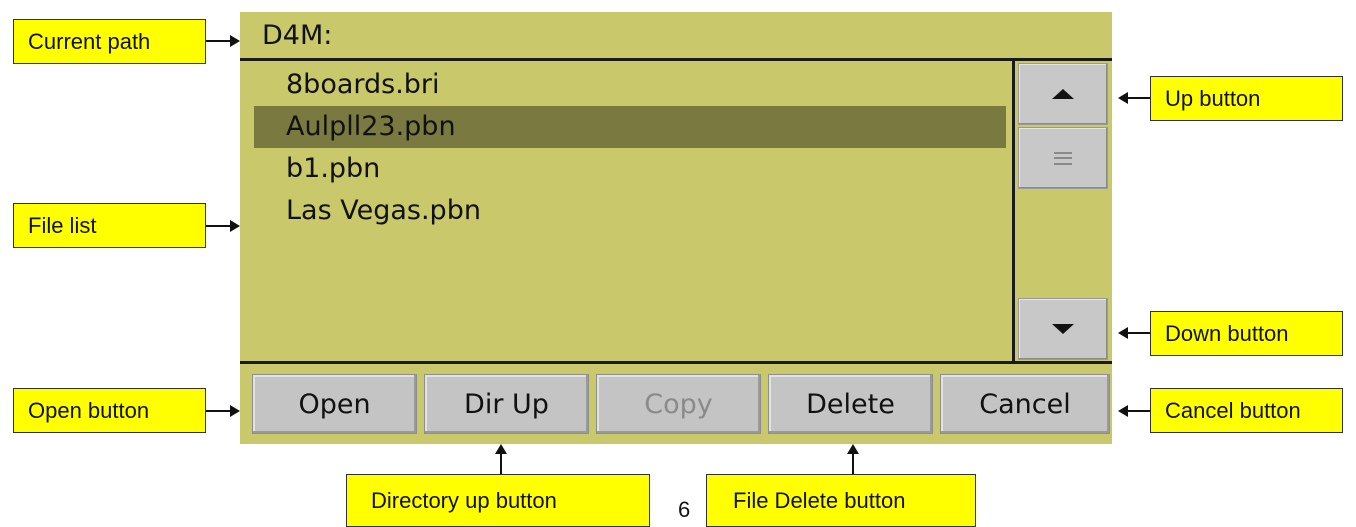 The width and height of the screenshot is (1356, 527). Describe the element at coordinates (235, 226) in the screenshot. I see `arrowhead-file-list` at that location.